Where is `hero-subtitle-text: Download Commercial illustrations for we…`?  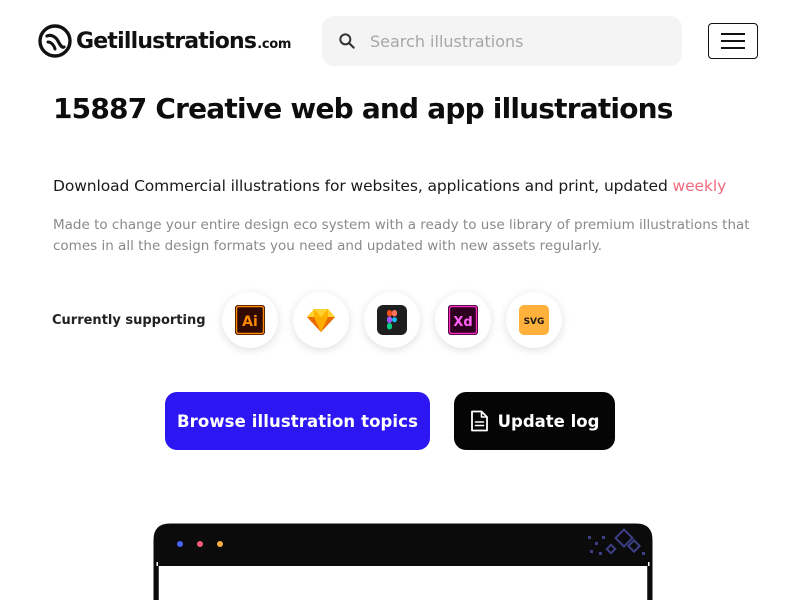
hero-subtitle-text: Download Commercial illustrations for we… is located at coordinates (360, 186).